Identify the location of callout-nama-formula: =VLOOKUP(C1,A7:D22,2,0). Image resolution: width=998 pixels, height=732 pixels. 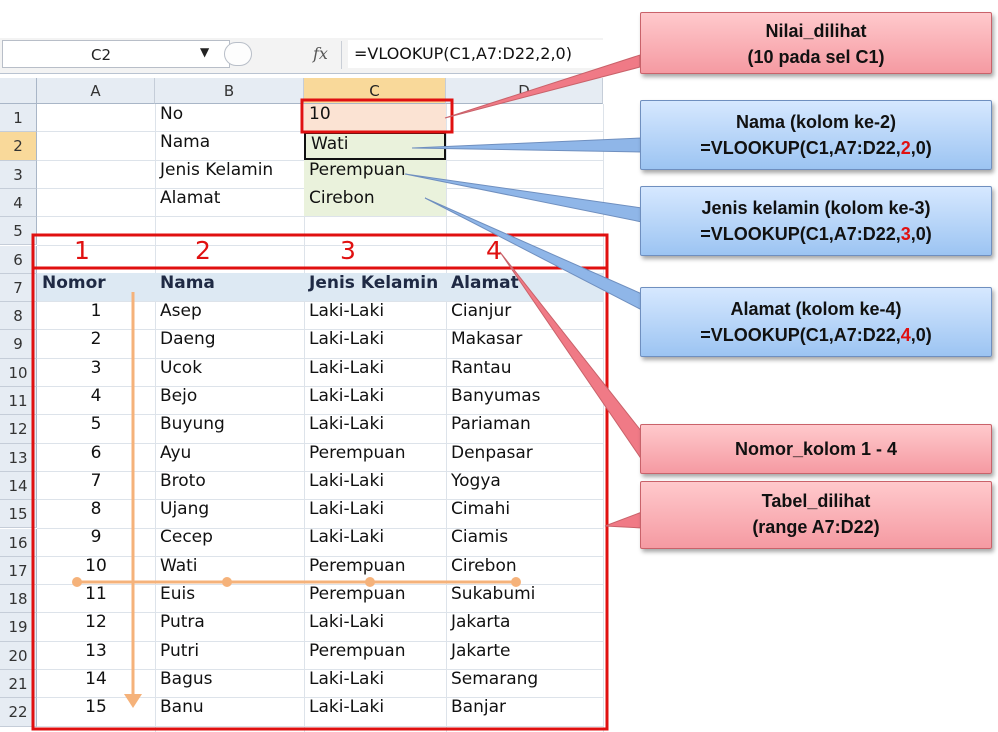
(816, 148).